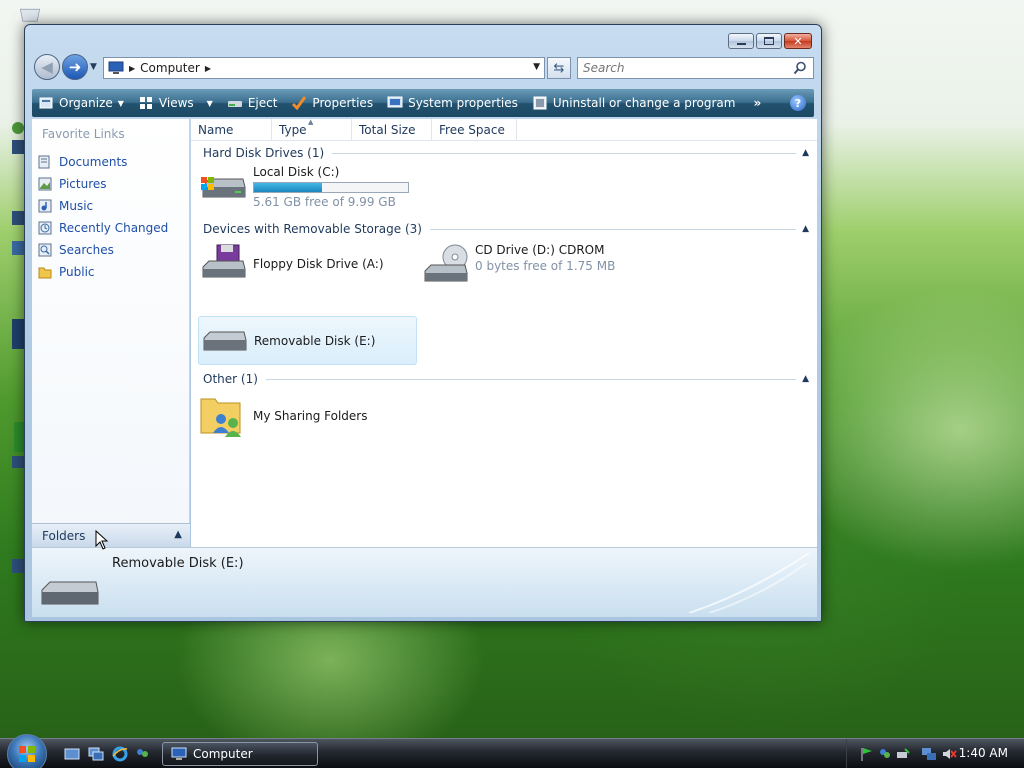 Image resolution: width=1024 pixels, height=768 pixels. I want to click on messenger-status-icon, so click(885, 754).